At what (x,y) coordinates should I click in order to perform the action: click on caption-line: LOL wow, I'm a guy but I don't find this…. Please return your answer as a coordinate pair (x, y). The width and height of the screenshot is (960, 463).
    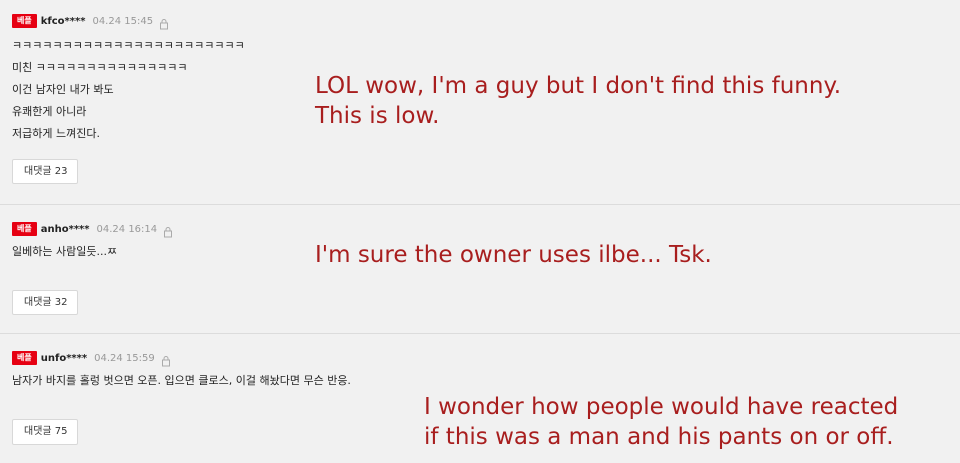
    Looking at the image, I should click on (578, 86).